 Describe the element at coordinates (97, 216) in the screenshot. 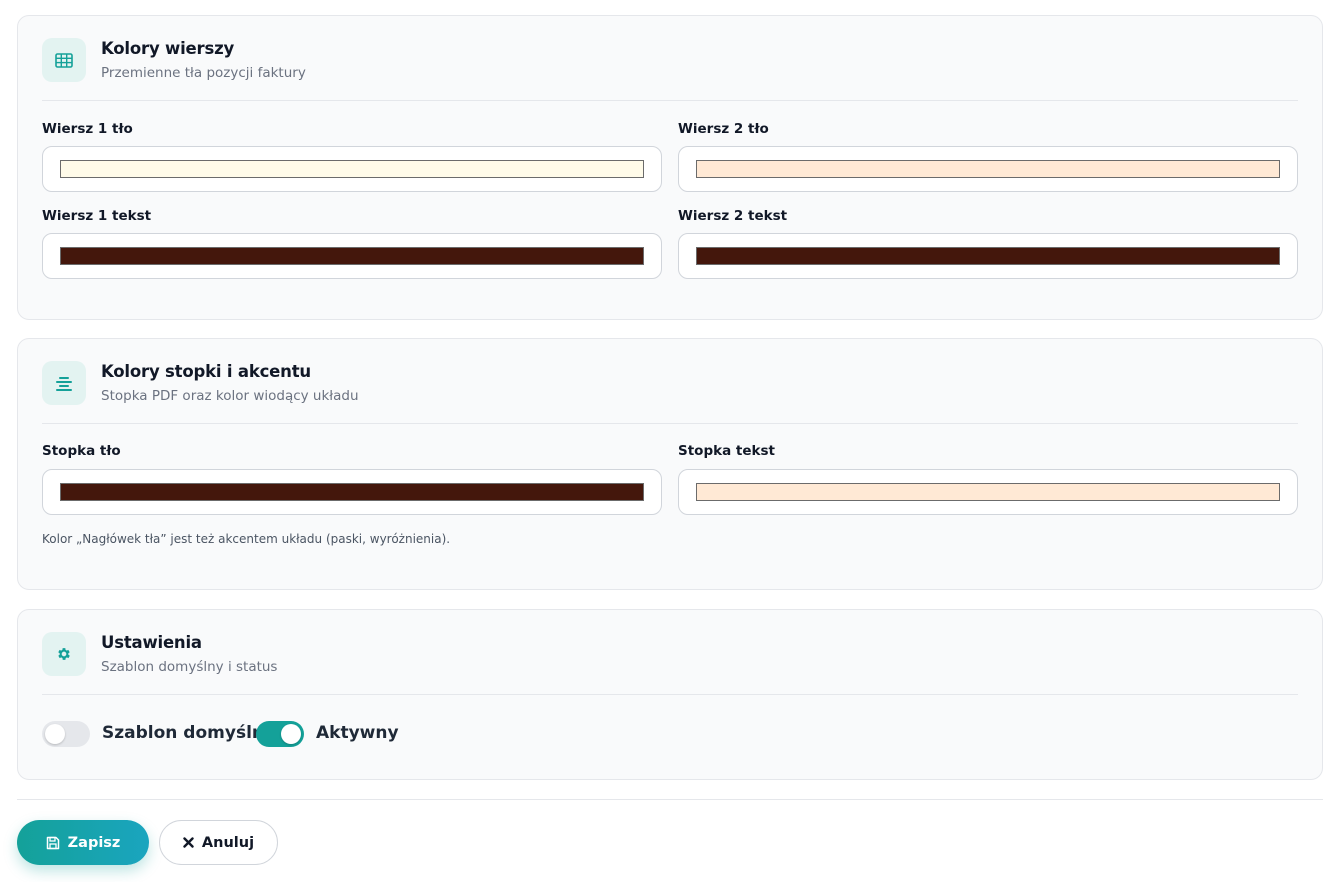

I see `field-label-row1-text: Wiersz 1 tekst` at that location.